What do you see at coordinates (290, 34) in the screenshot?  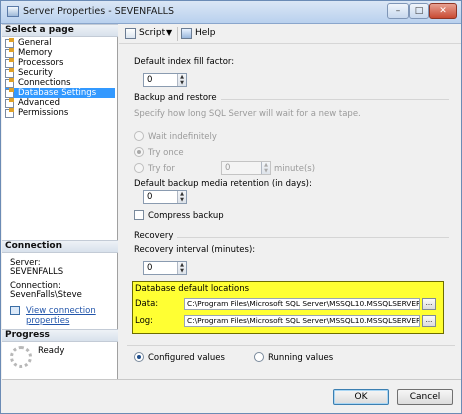 I see `toolbar: Script ▼ Help` at bounding box center [290, 34].